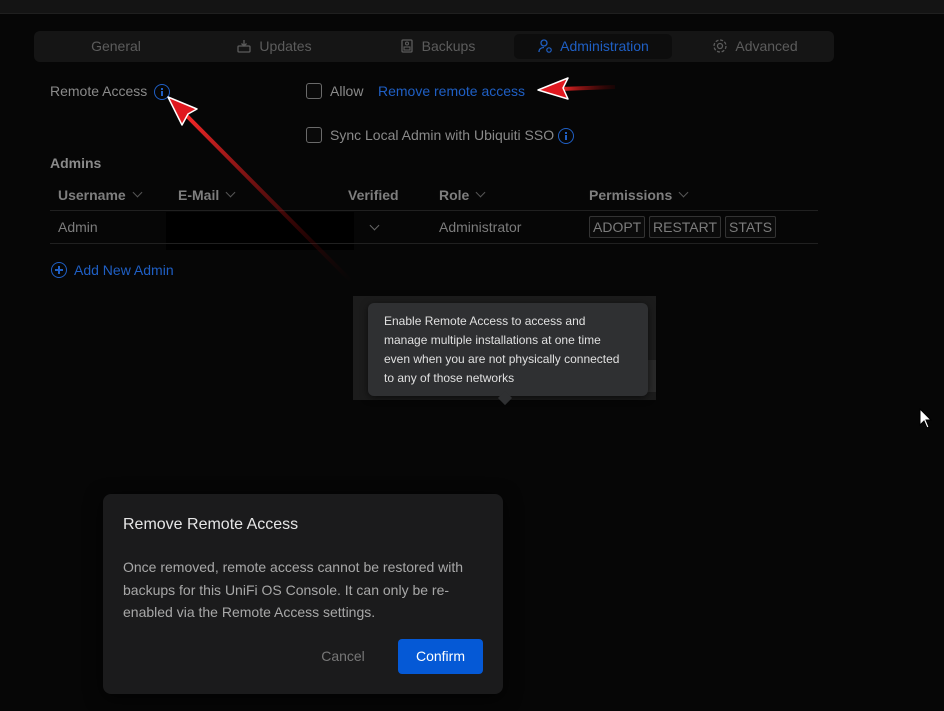 The height and width of the screenshot is (711, 944). Describe the element at coordinates (576, 88) in the screenshot. I see `arrow-to-remove-link` at that location.